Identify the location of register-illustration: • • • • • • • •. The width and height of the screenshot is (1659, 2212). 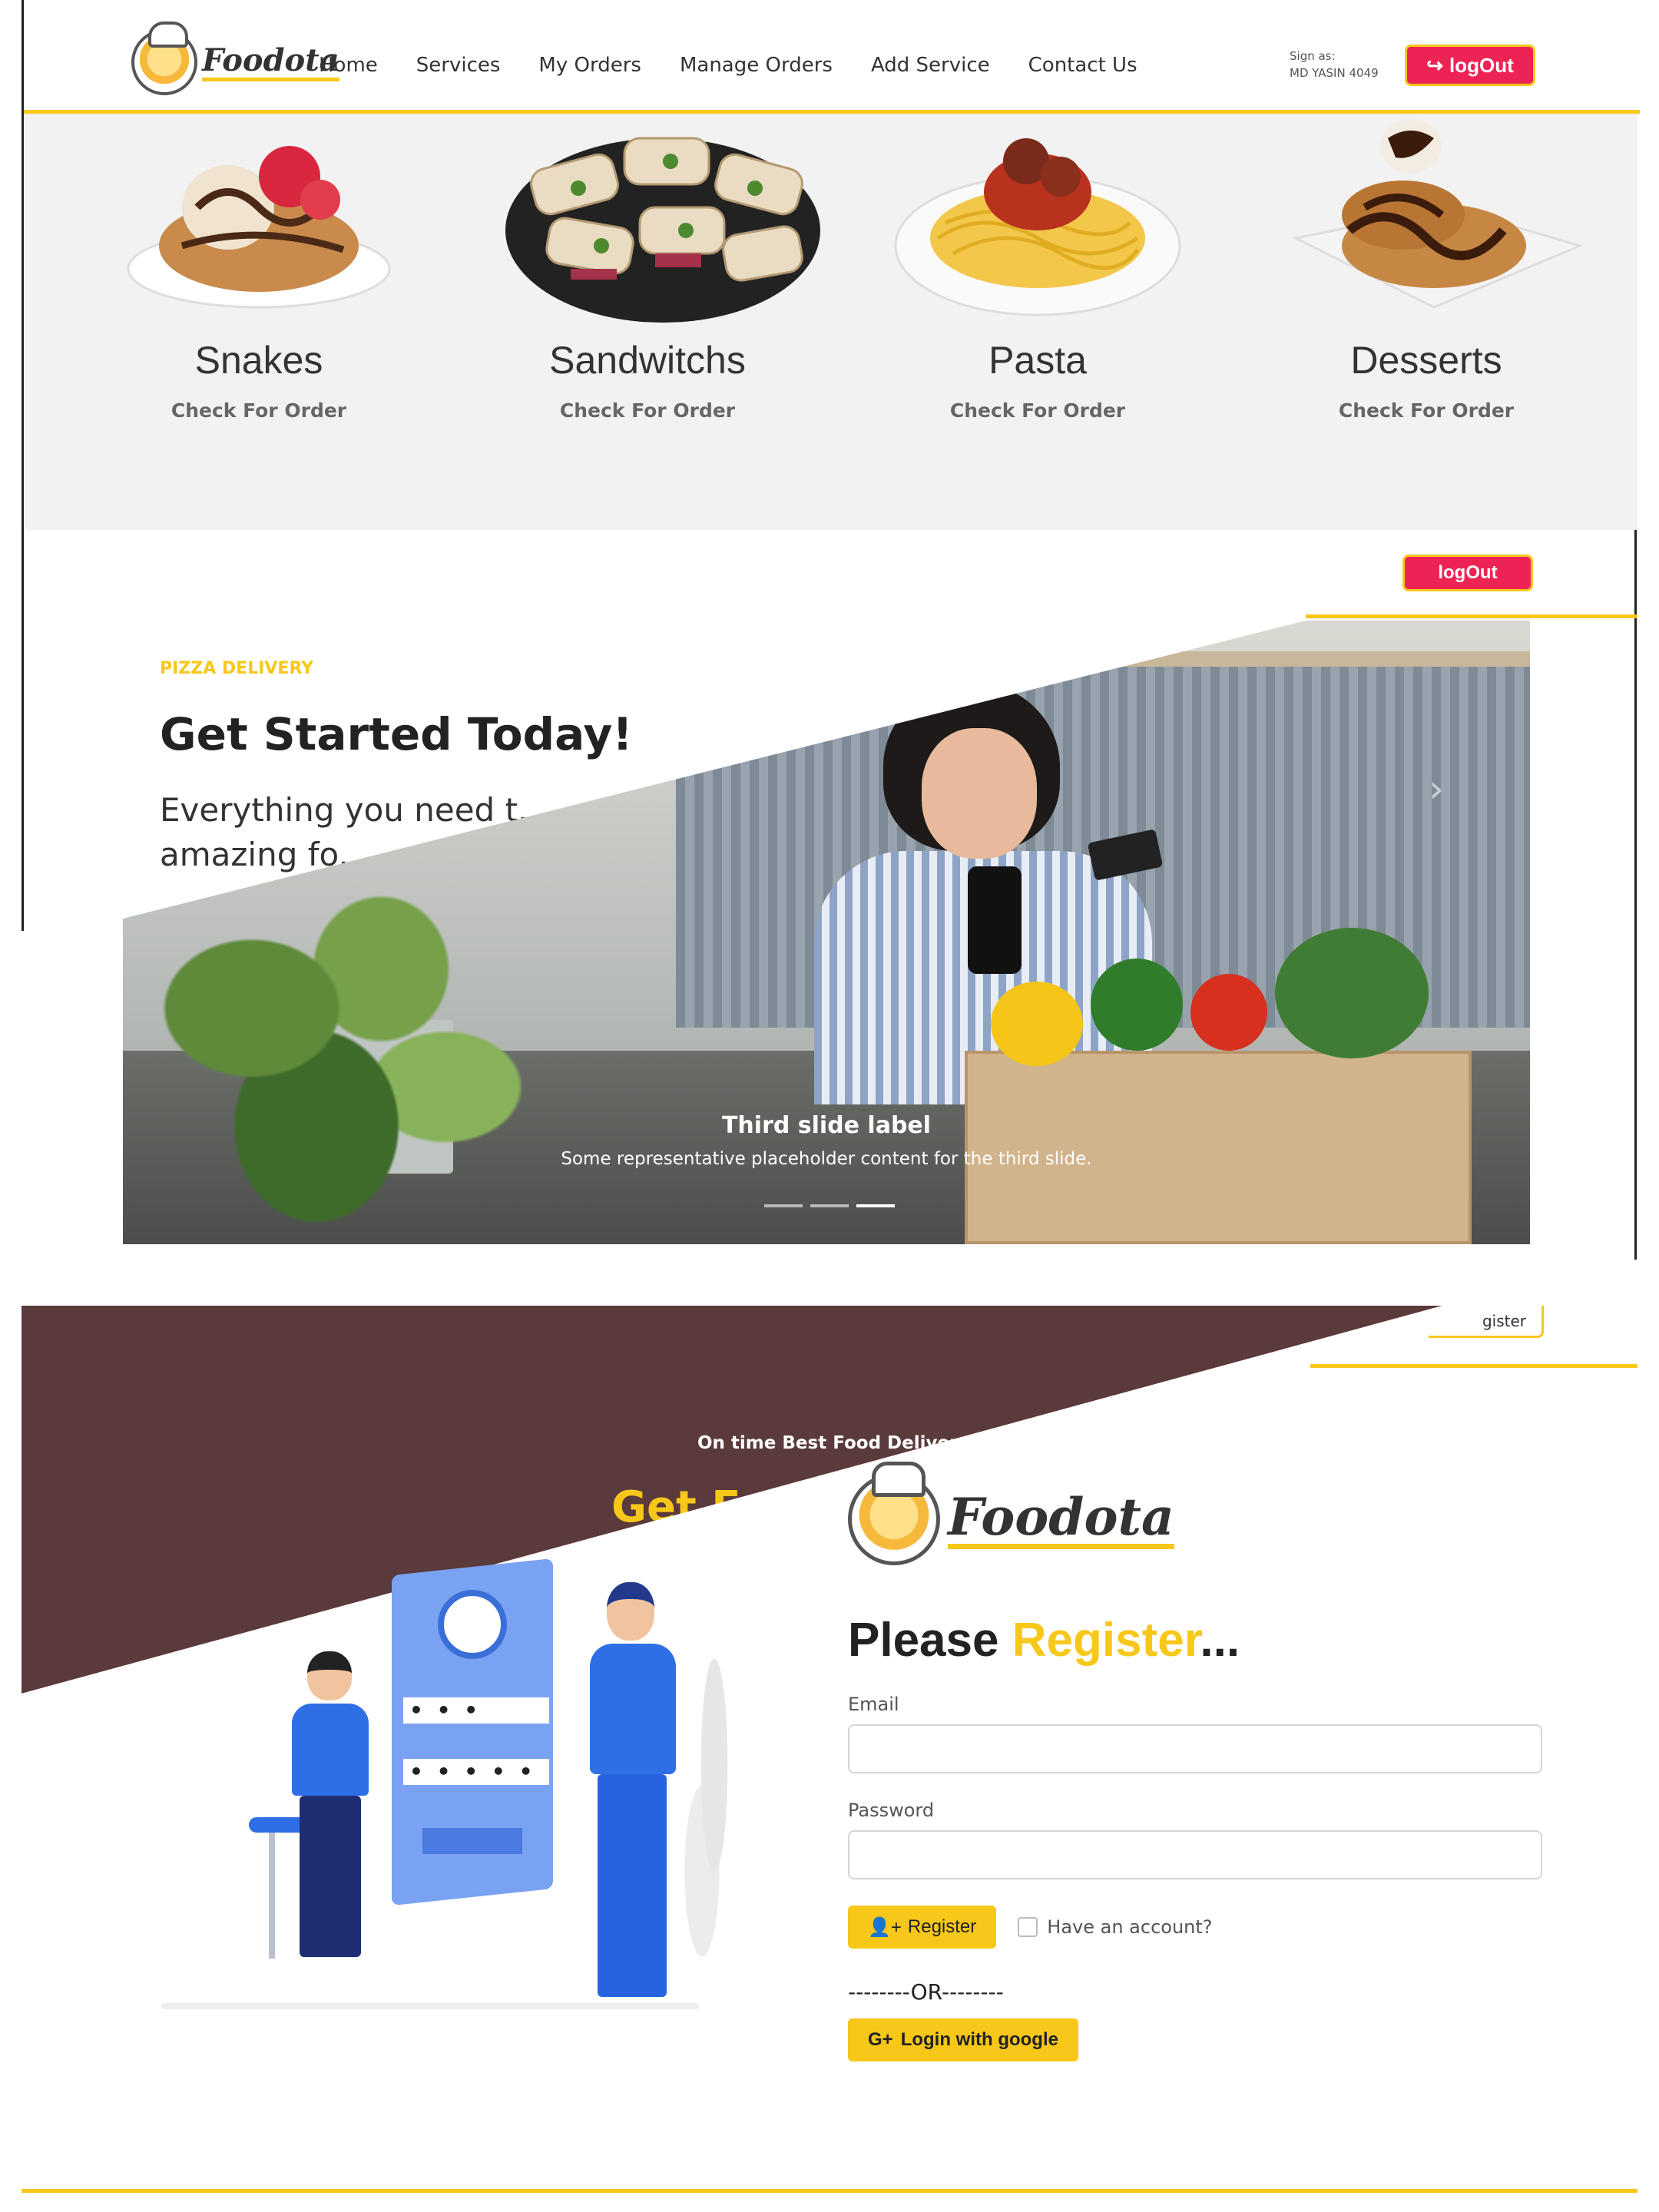
(434, 1793).